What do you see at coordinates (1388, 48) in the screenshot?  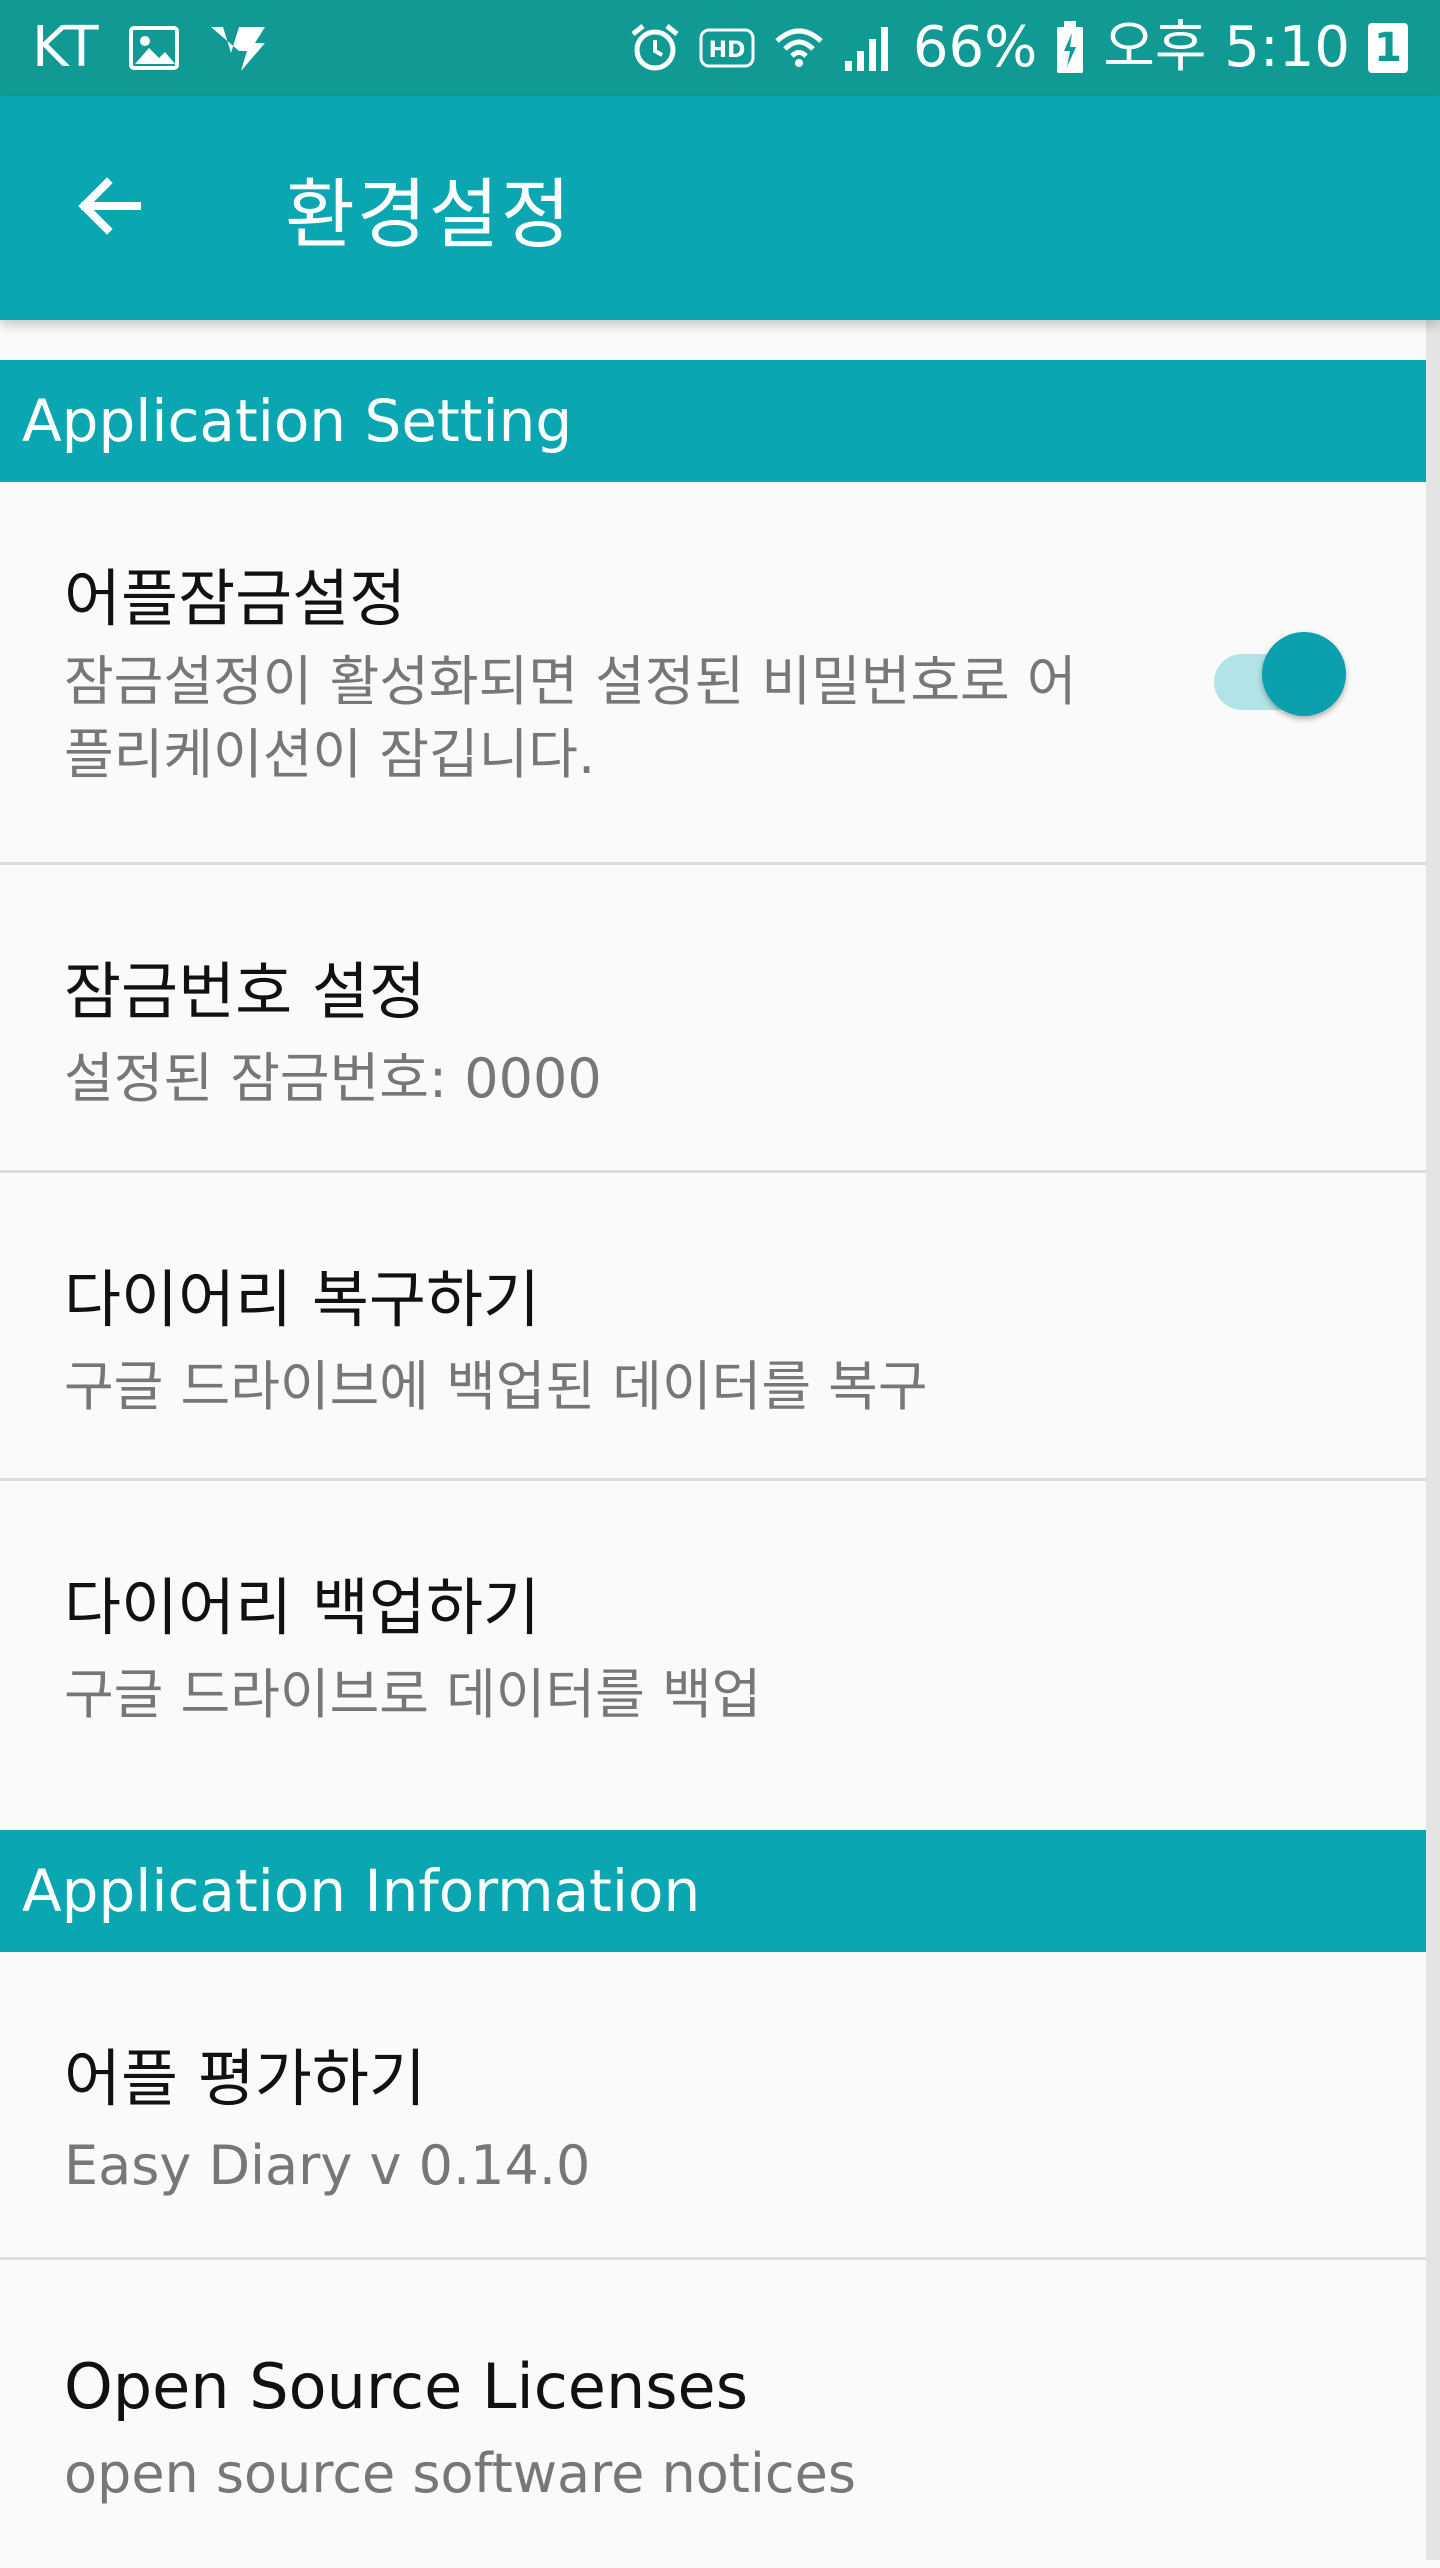 I see `notification-count-badge: 1` at bounding box center [1388, 48].